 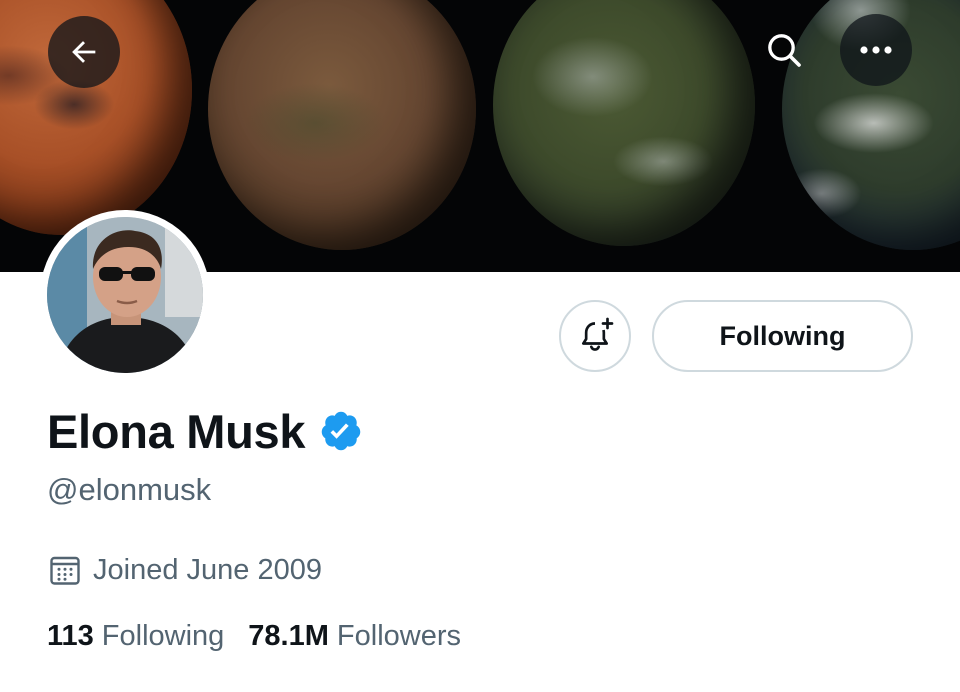 I want to click on following-count: 113, so click(x=70, y=636).